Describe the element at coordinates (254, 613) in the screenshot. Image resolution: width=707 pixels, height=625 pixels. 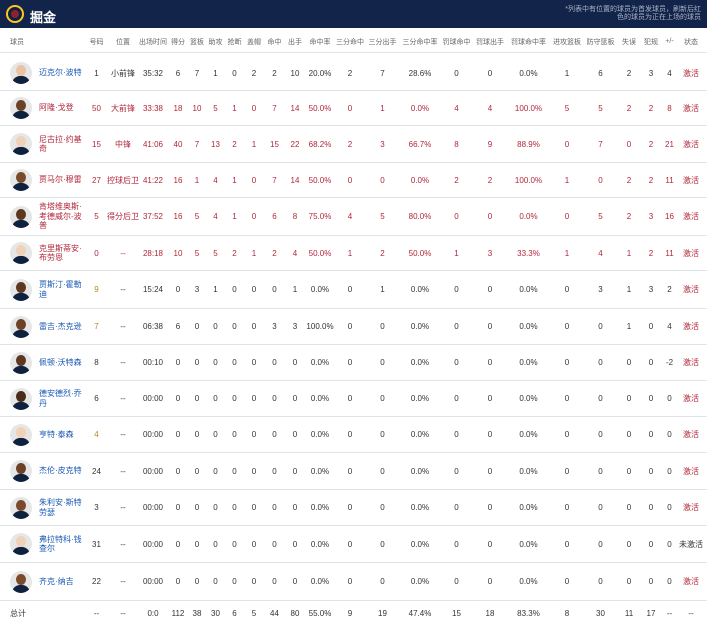
I see `blocks-cell: 5` at that location.